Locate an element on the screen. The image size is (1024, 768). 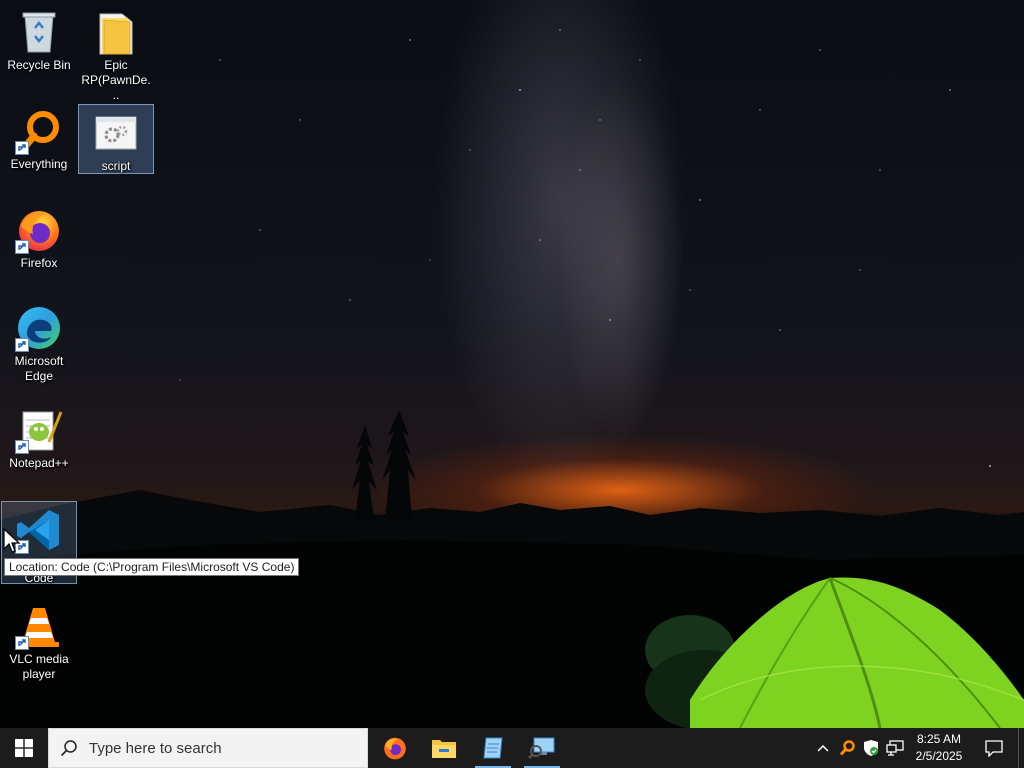
clock-date: 2/5/2025 is located at coordinates (939, 756).